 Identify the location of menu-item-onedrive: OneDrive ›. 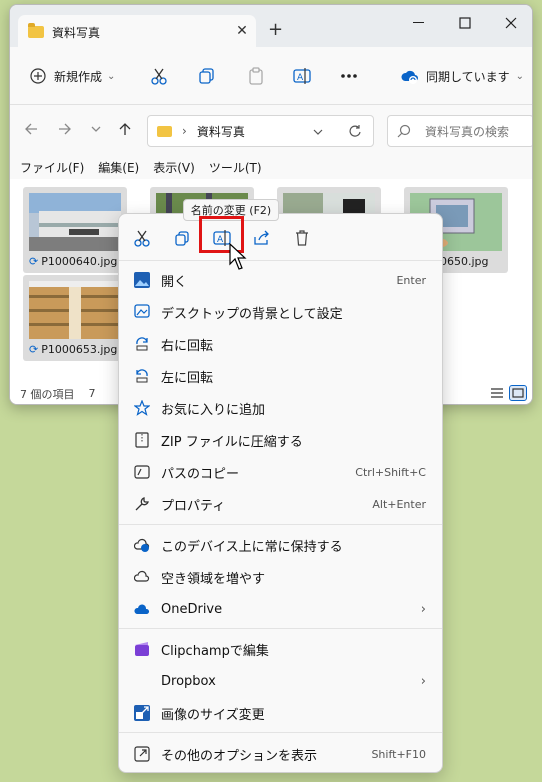
(280, 609).